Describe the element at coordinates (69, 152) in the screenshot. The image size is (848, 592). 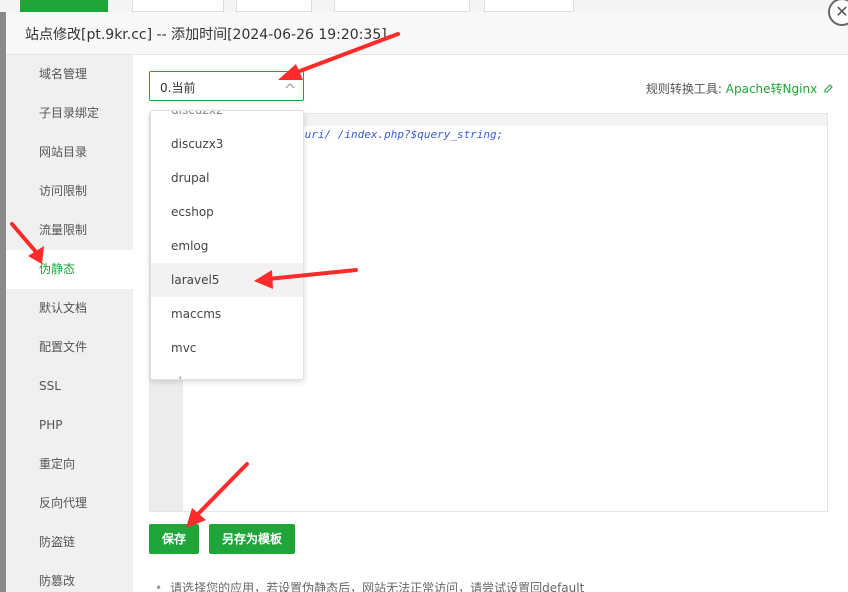
I see `sidebar-item-site-directory: 网站目录` at that location.